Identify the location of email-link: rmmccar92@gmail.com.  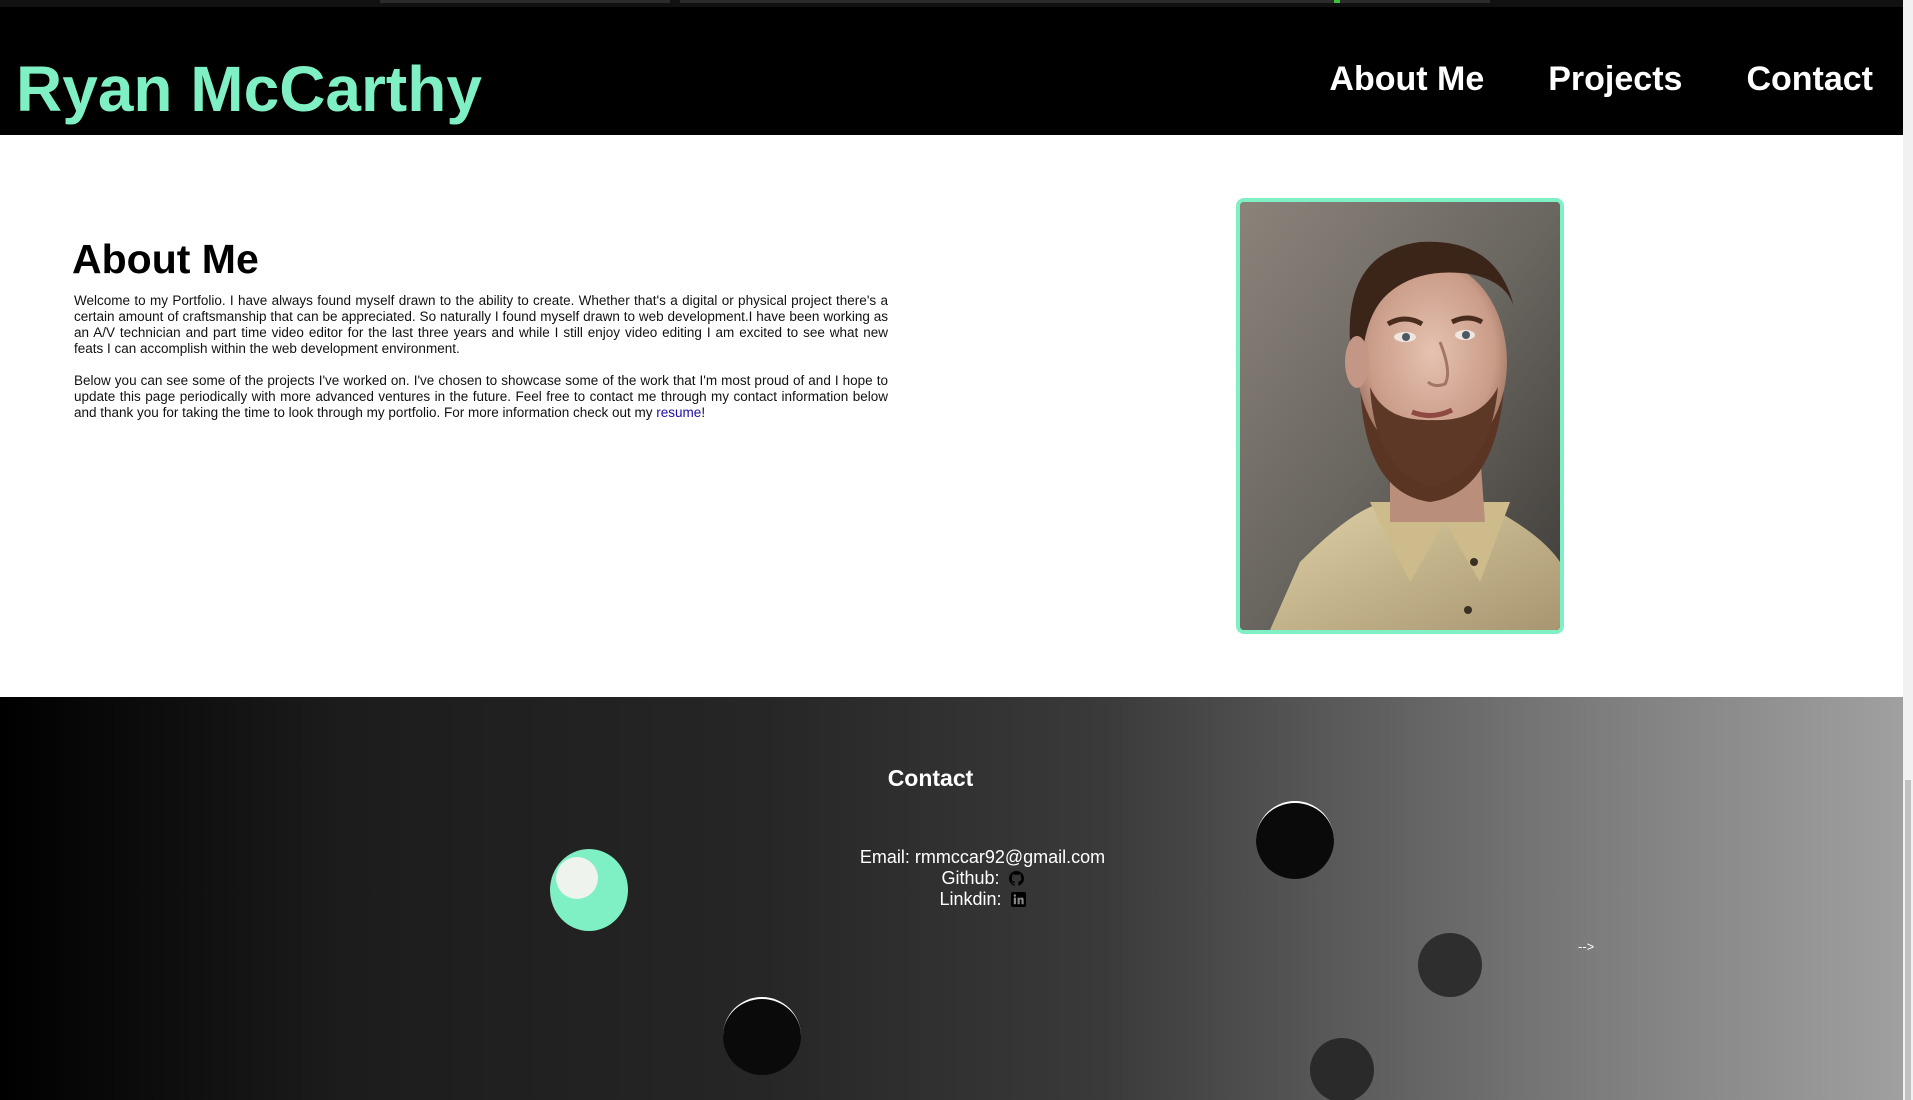
(1010, 857).